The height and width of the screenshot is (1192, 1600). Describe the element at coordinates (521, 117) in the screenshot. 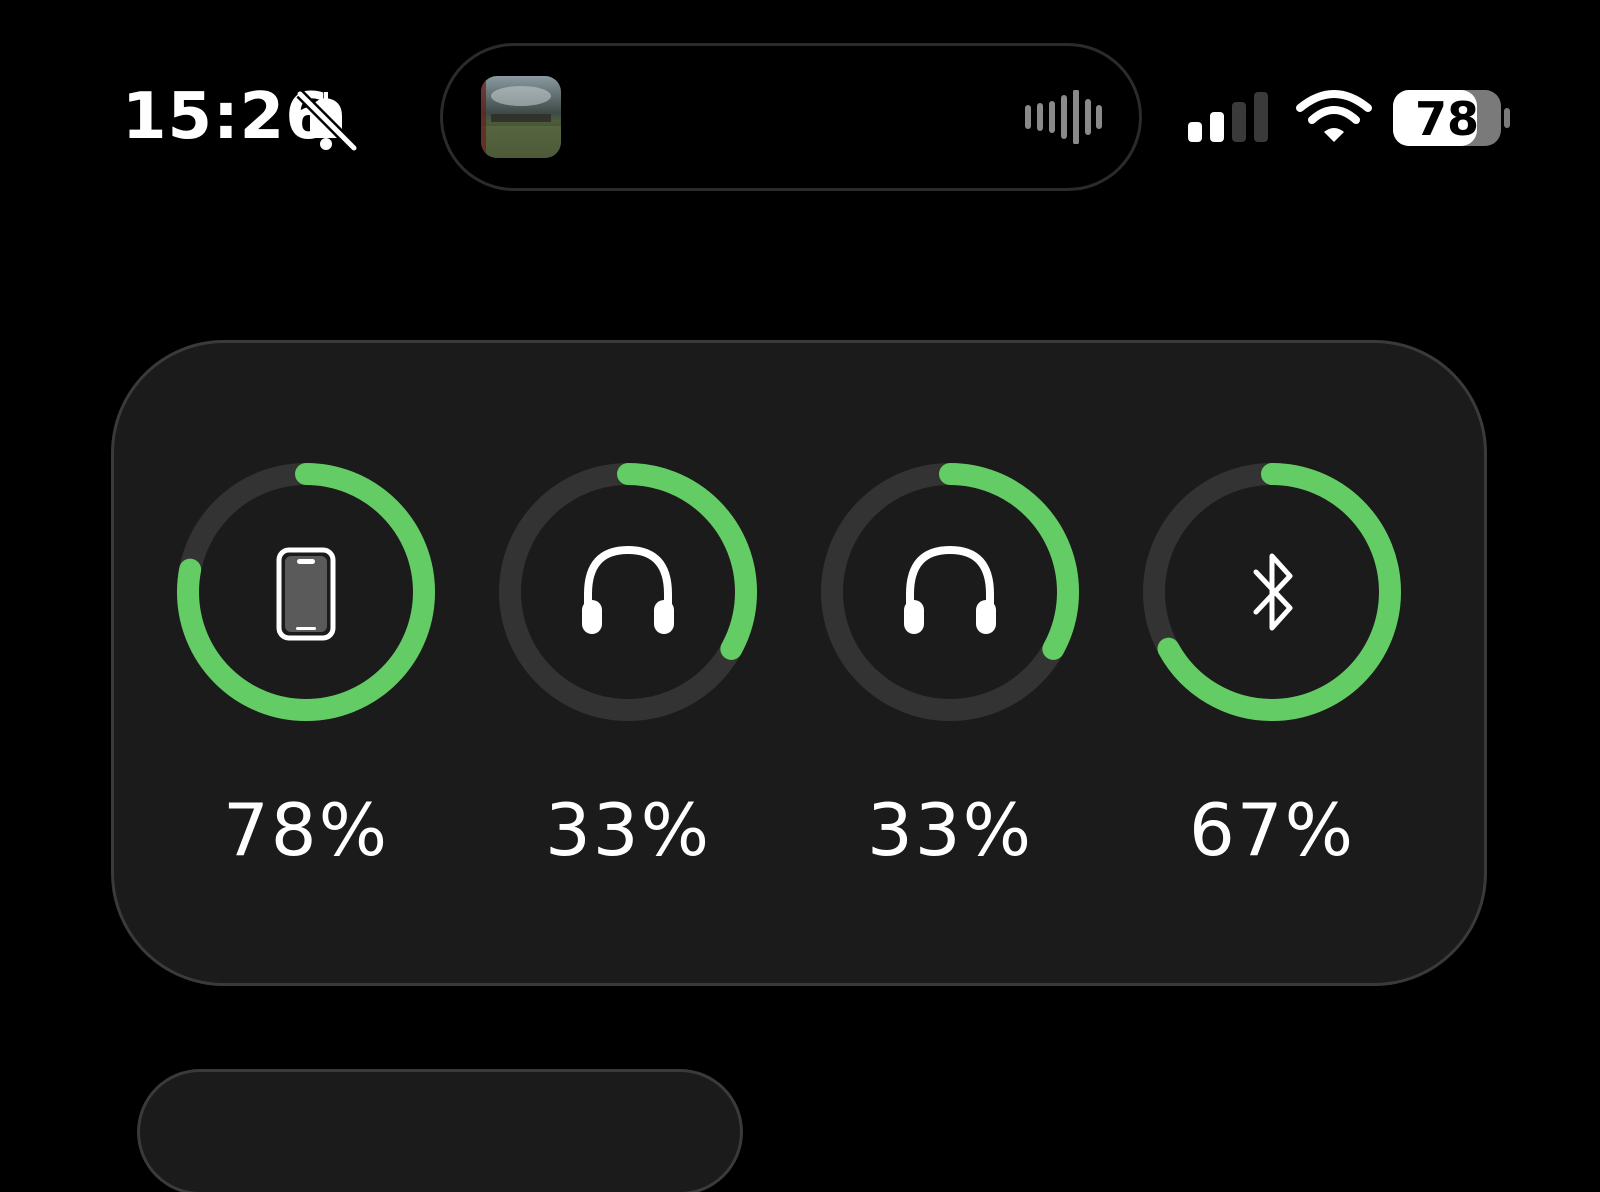

I see `album-artwork` at that location.